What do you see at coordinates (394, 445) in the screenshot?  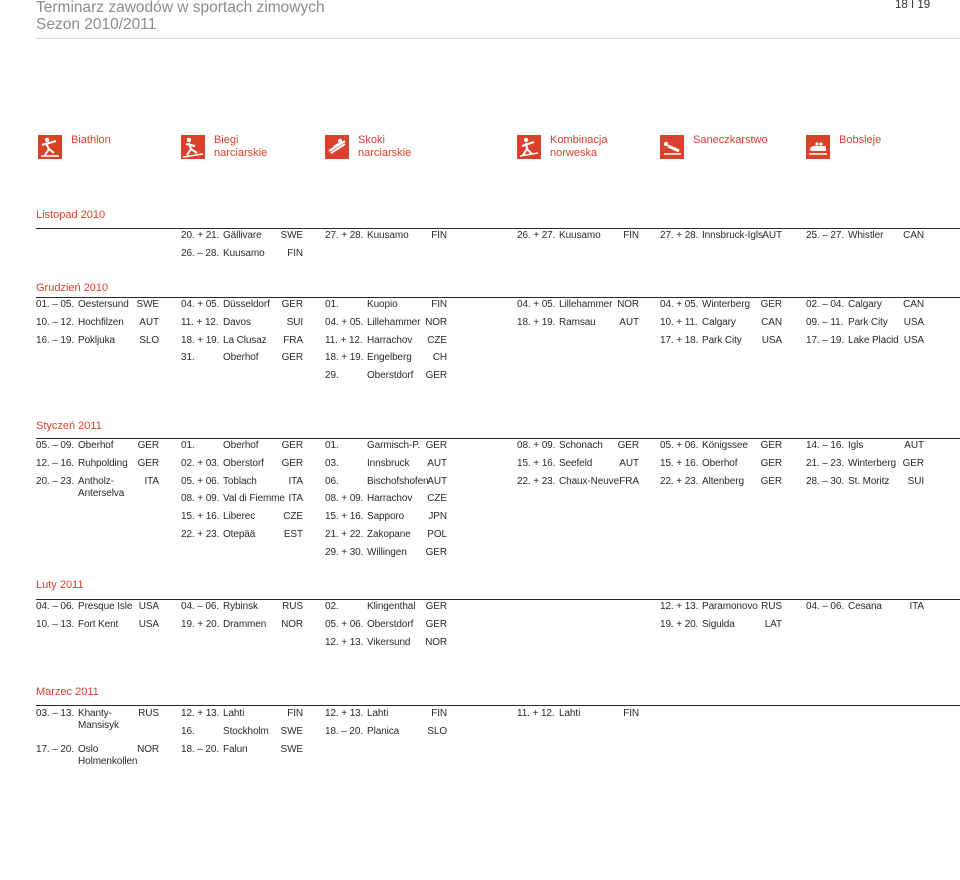 I see `event-venue: Garmisch-P.` at bounding box center [394, 445].